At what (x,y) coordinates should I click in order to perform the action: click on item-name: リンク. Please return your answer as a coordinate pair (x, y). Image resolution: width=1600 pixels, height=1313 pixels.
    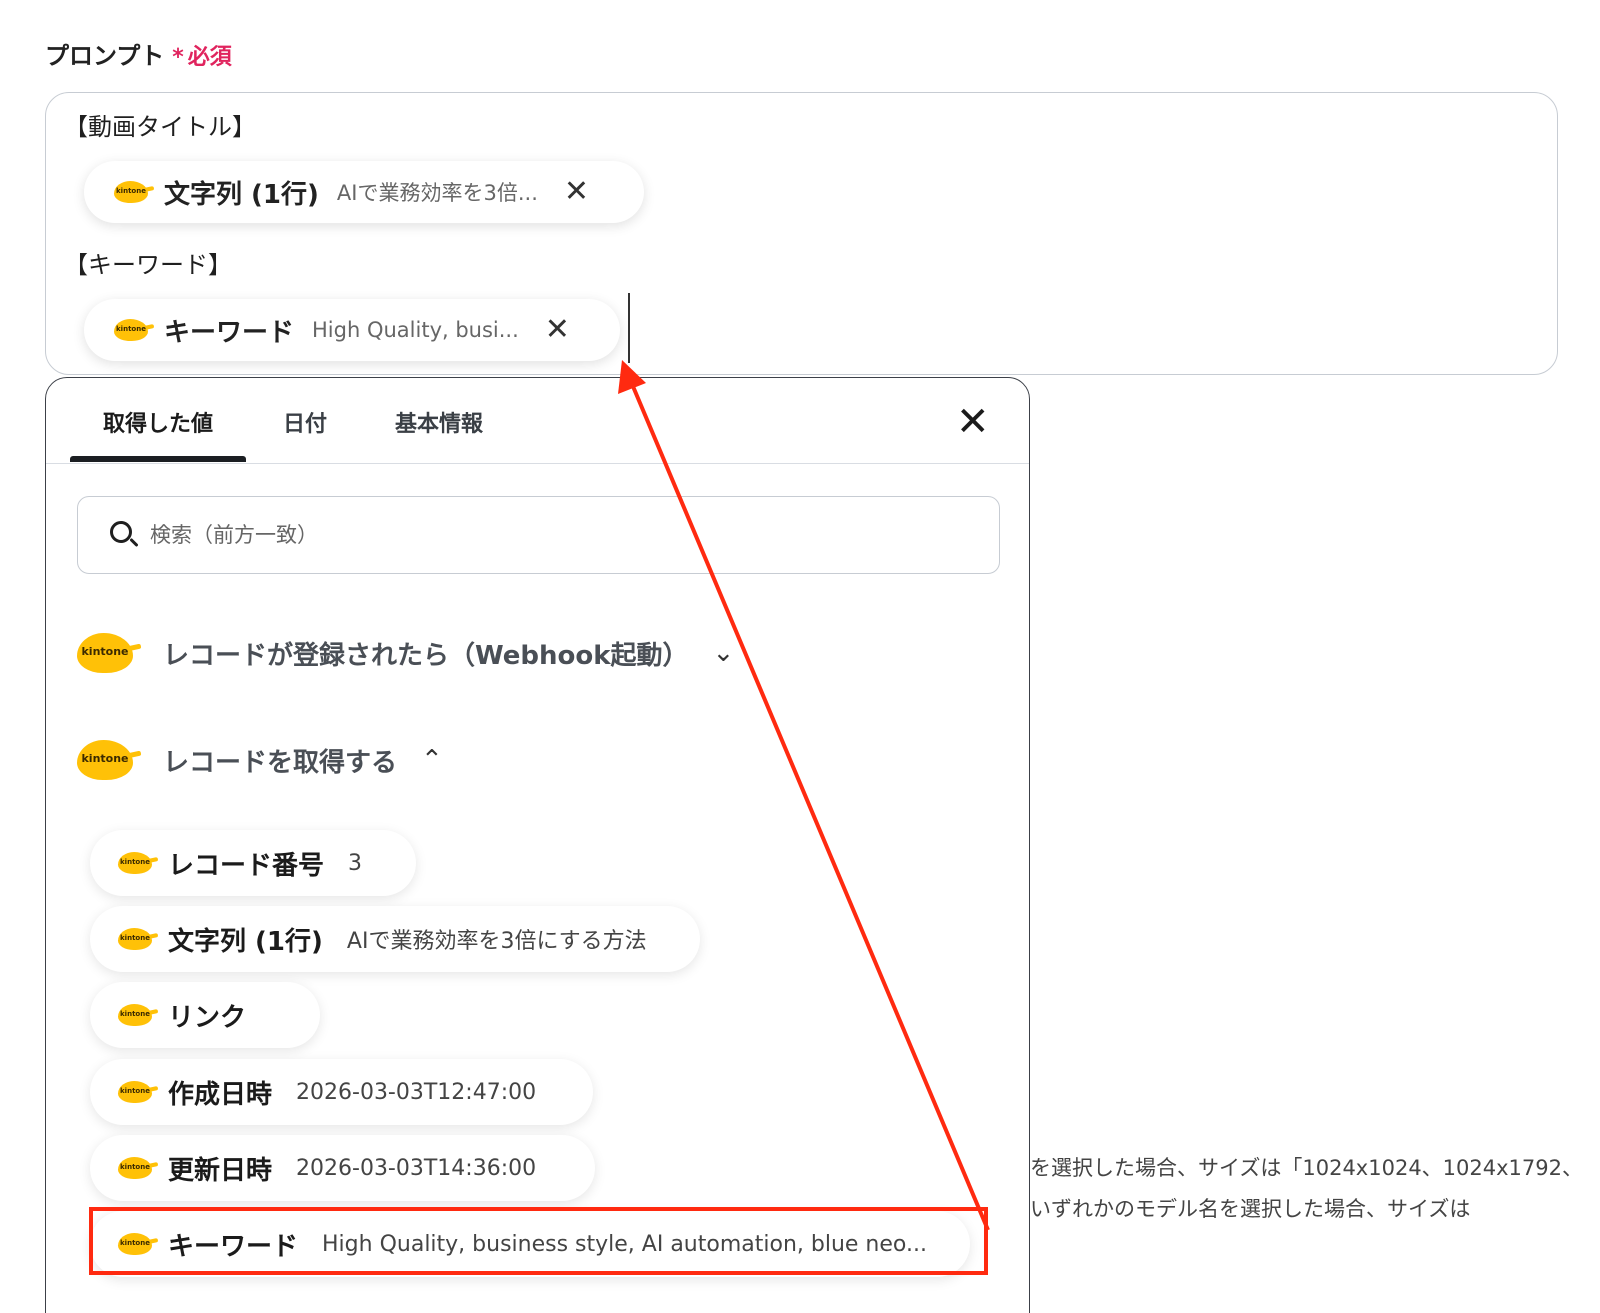
    Looking at the image, I should click on (207, 1017).